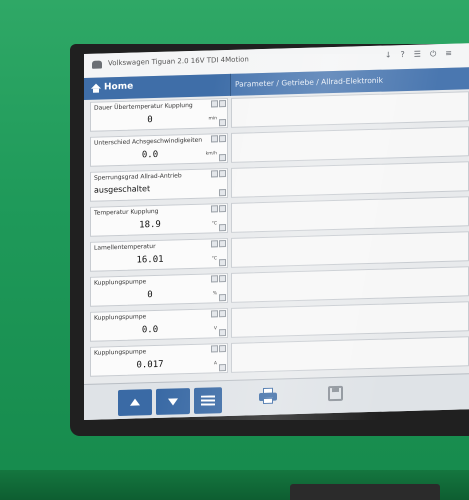 This screenshot has width=469, height=500. I want to click on arrow-up-icon, so click(135, 402).